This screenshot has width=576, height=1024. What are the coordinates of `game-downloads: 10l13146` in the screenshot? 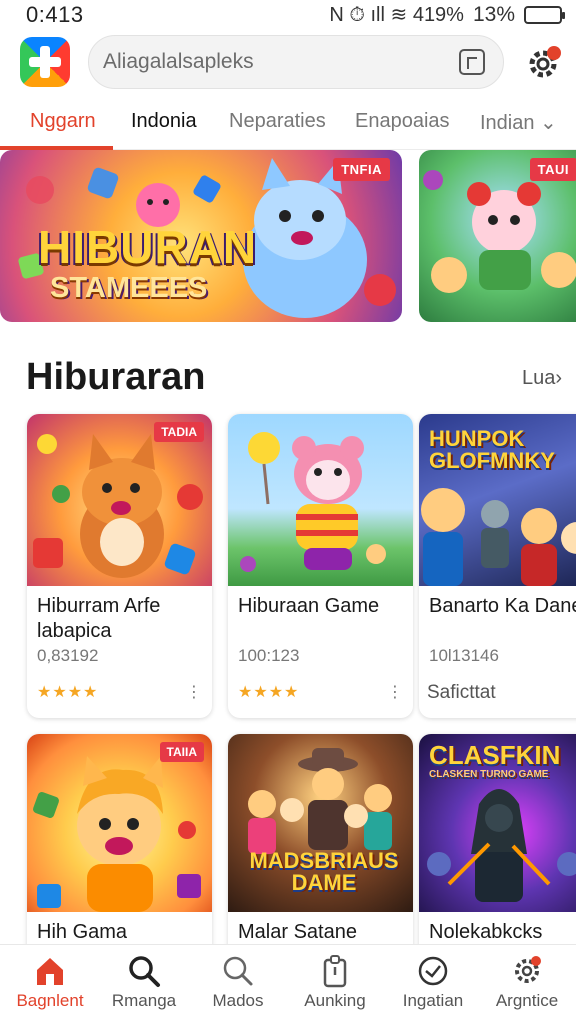 It's located at (464, 655).